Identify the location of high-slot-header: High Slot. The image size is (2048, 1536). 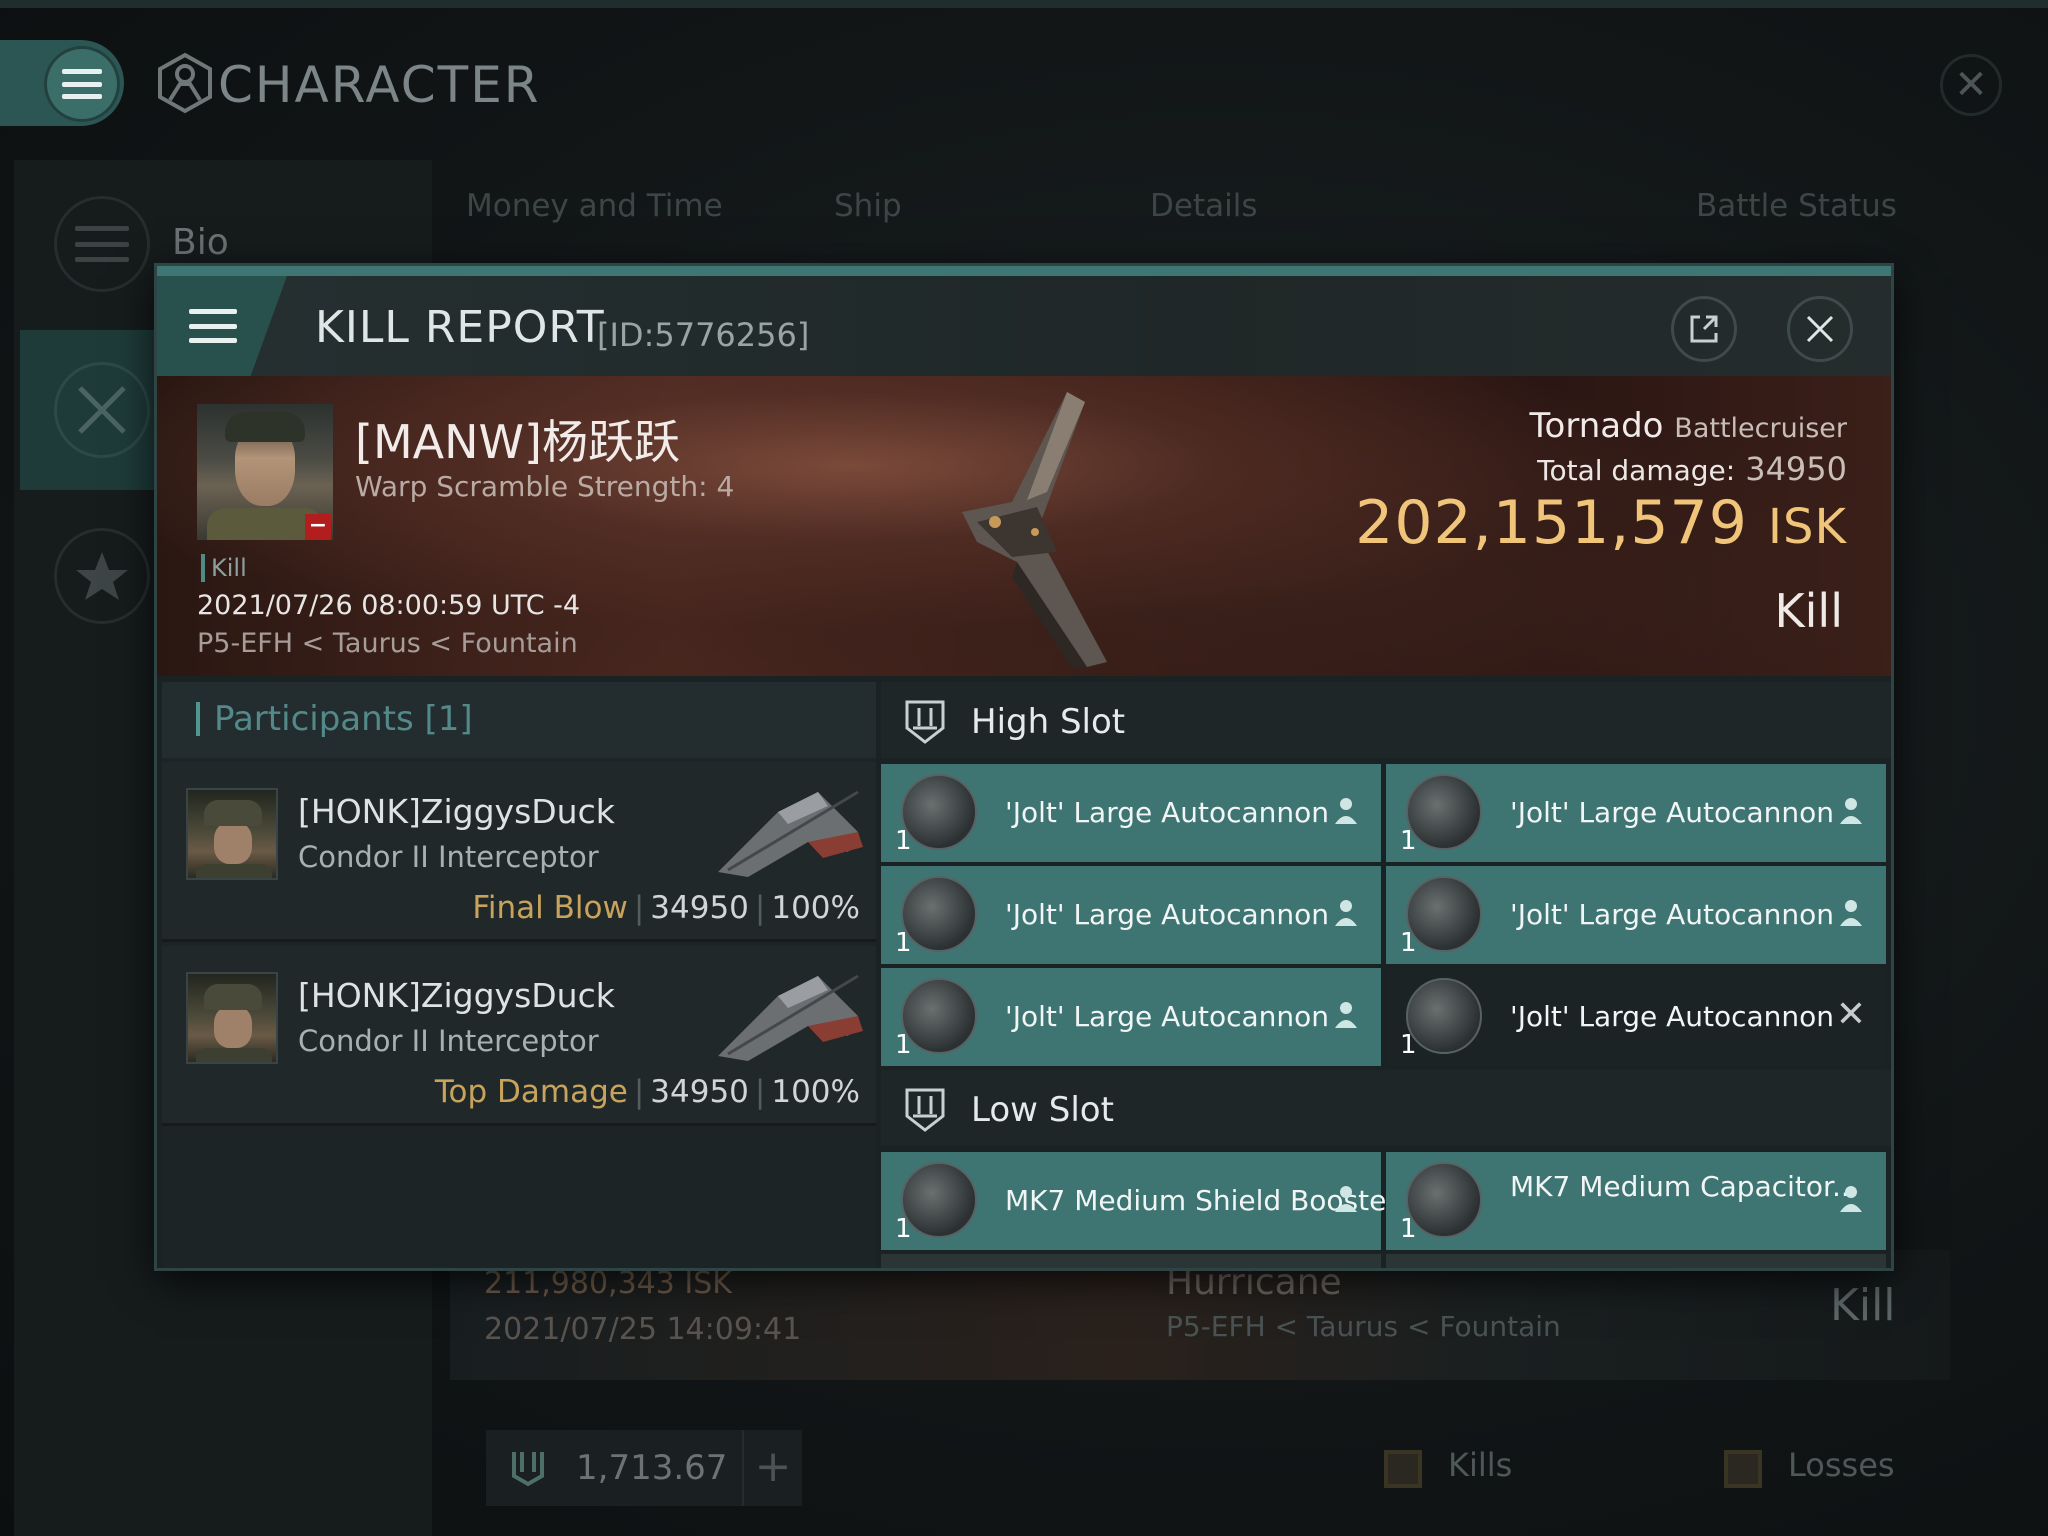
(1386, 720).